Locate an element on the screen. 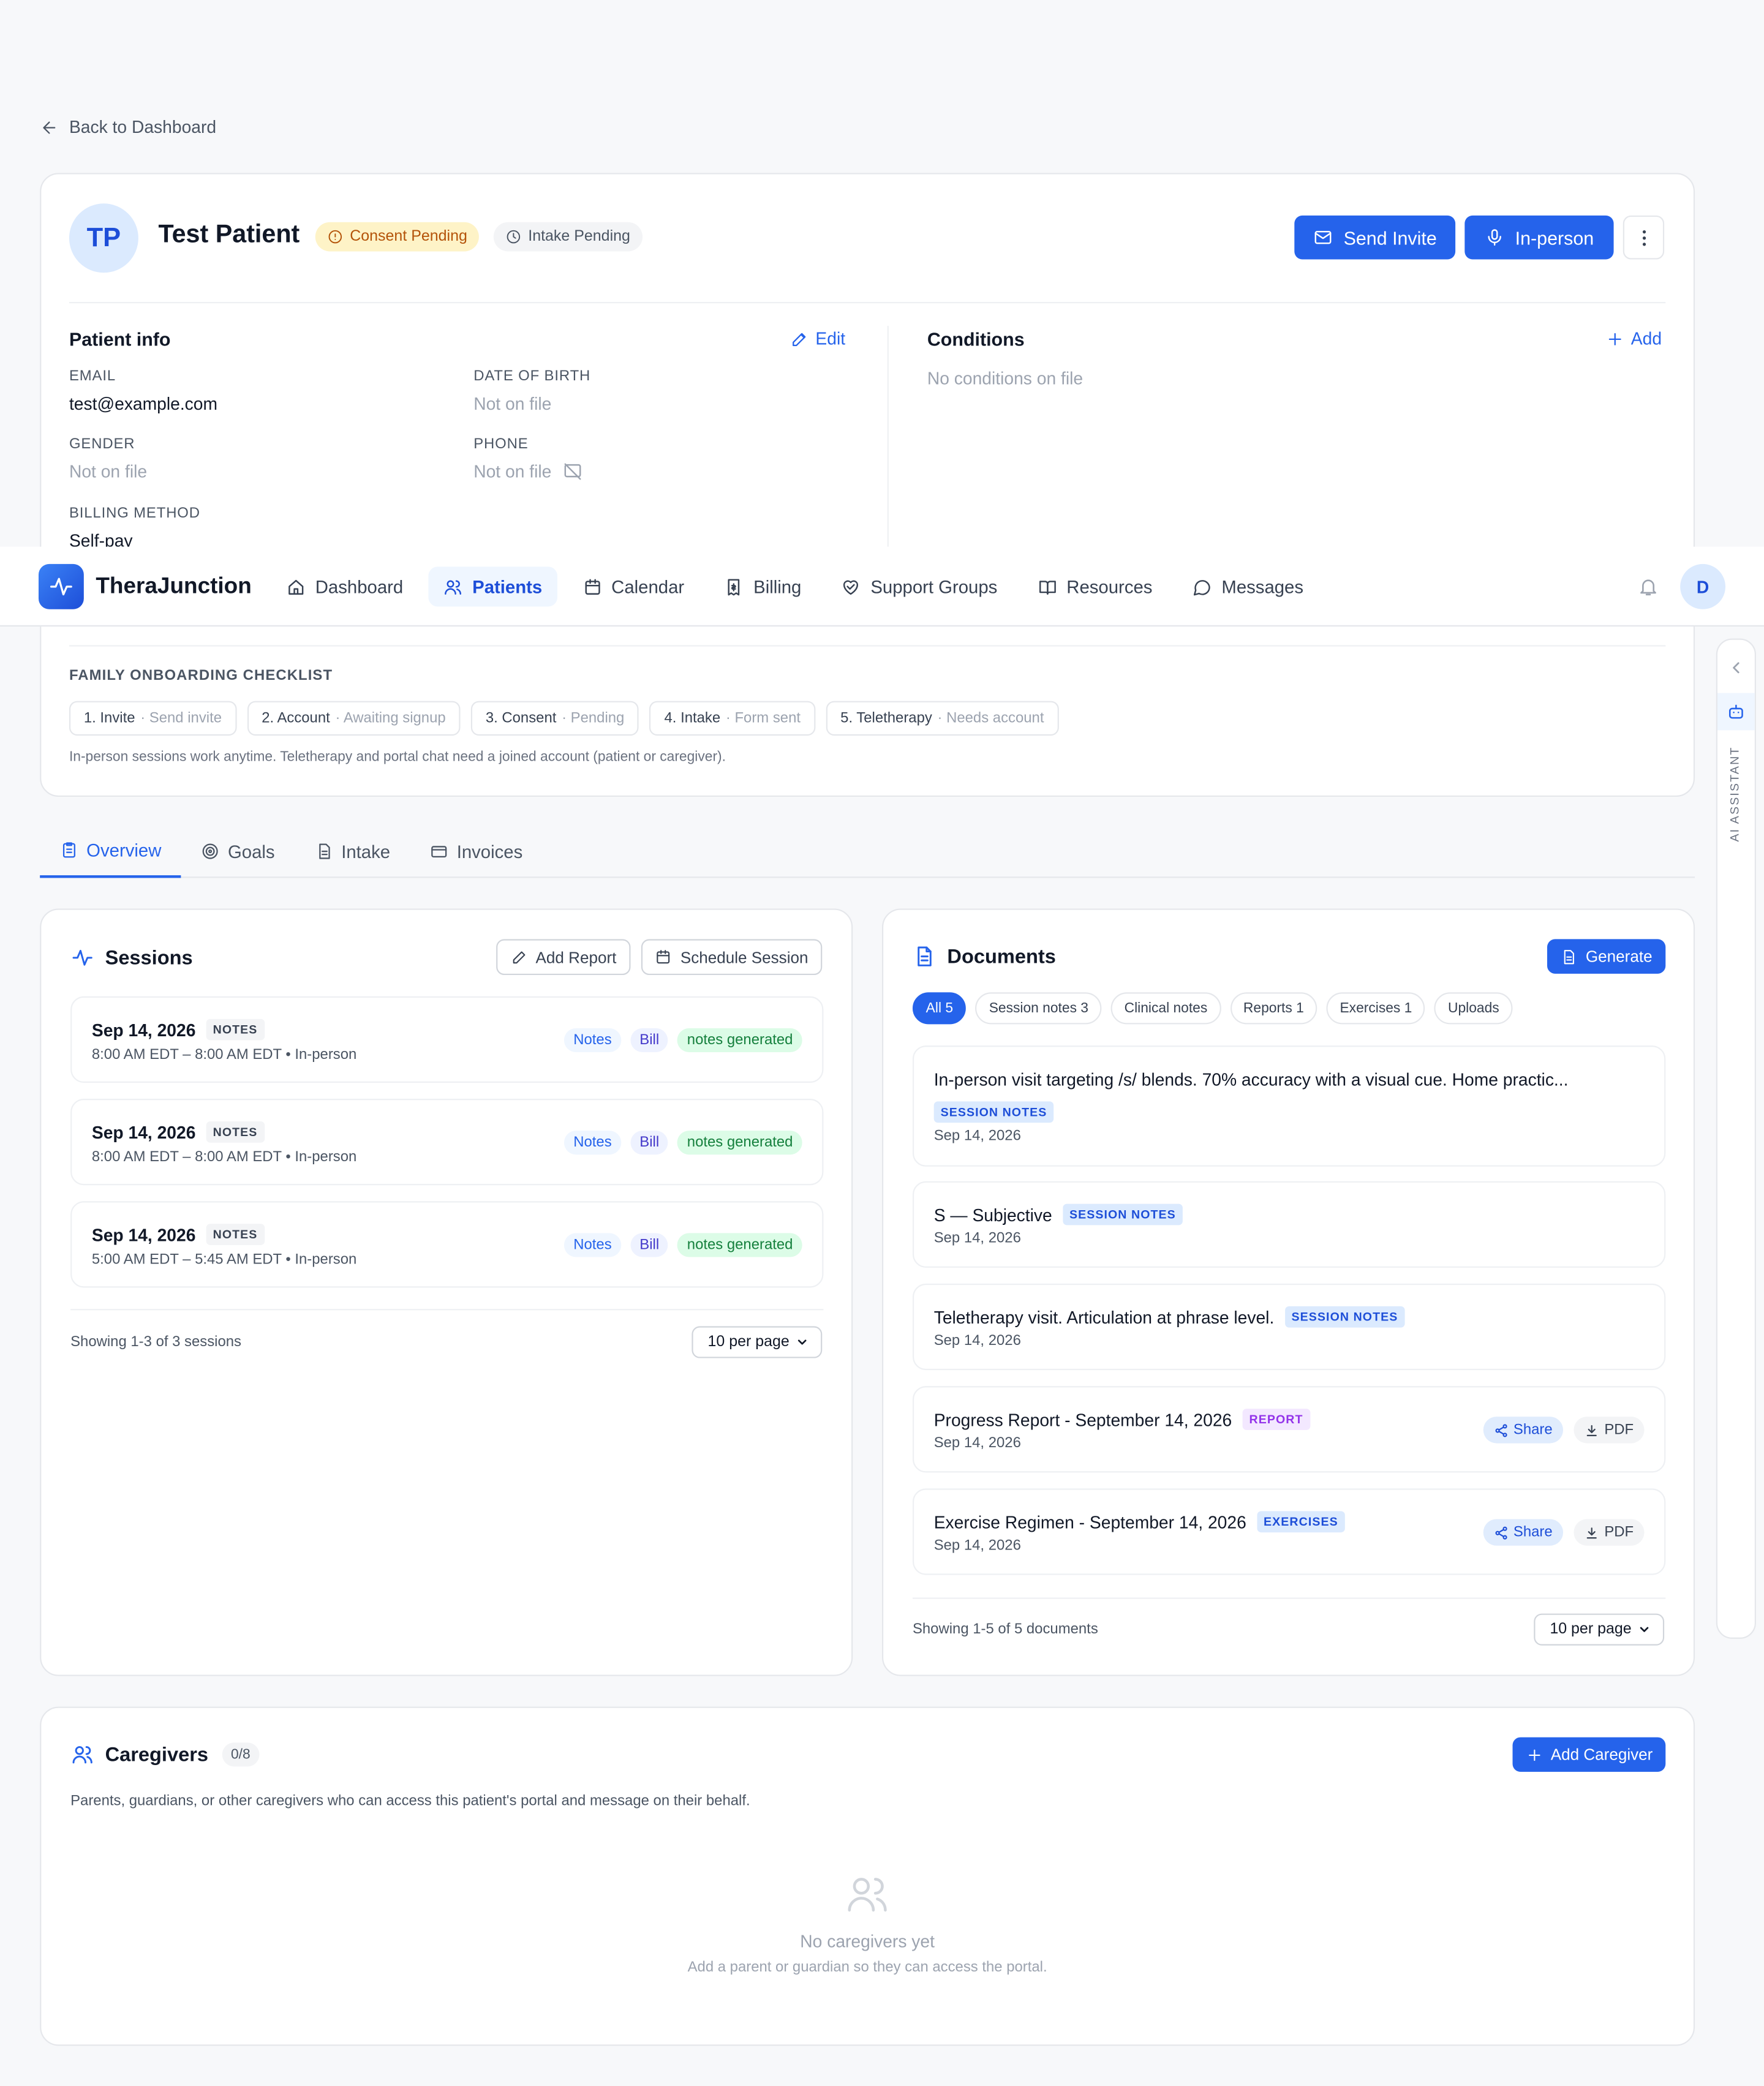 This screenshot has height=2086, width=1764. brand-name: TheraJunction is located at coordinates (174, 586).